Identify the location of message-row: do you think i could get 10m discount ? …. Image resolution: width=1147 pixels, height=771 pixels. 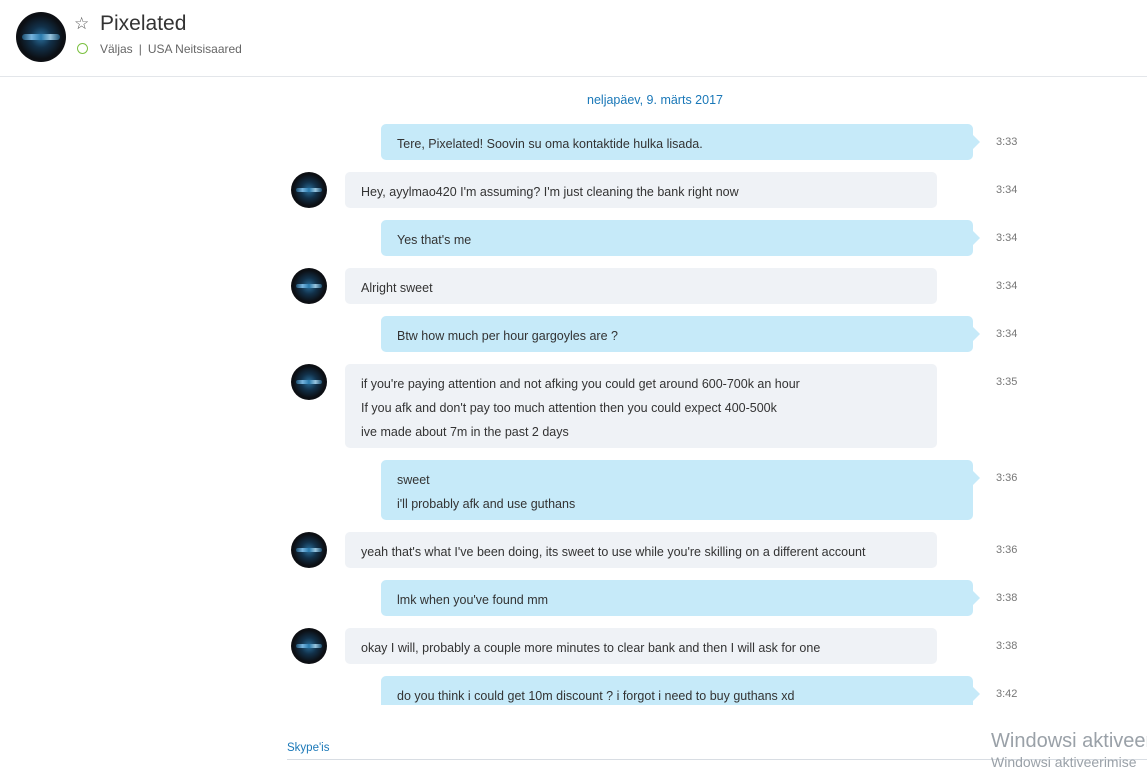
(573, 690).